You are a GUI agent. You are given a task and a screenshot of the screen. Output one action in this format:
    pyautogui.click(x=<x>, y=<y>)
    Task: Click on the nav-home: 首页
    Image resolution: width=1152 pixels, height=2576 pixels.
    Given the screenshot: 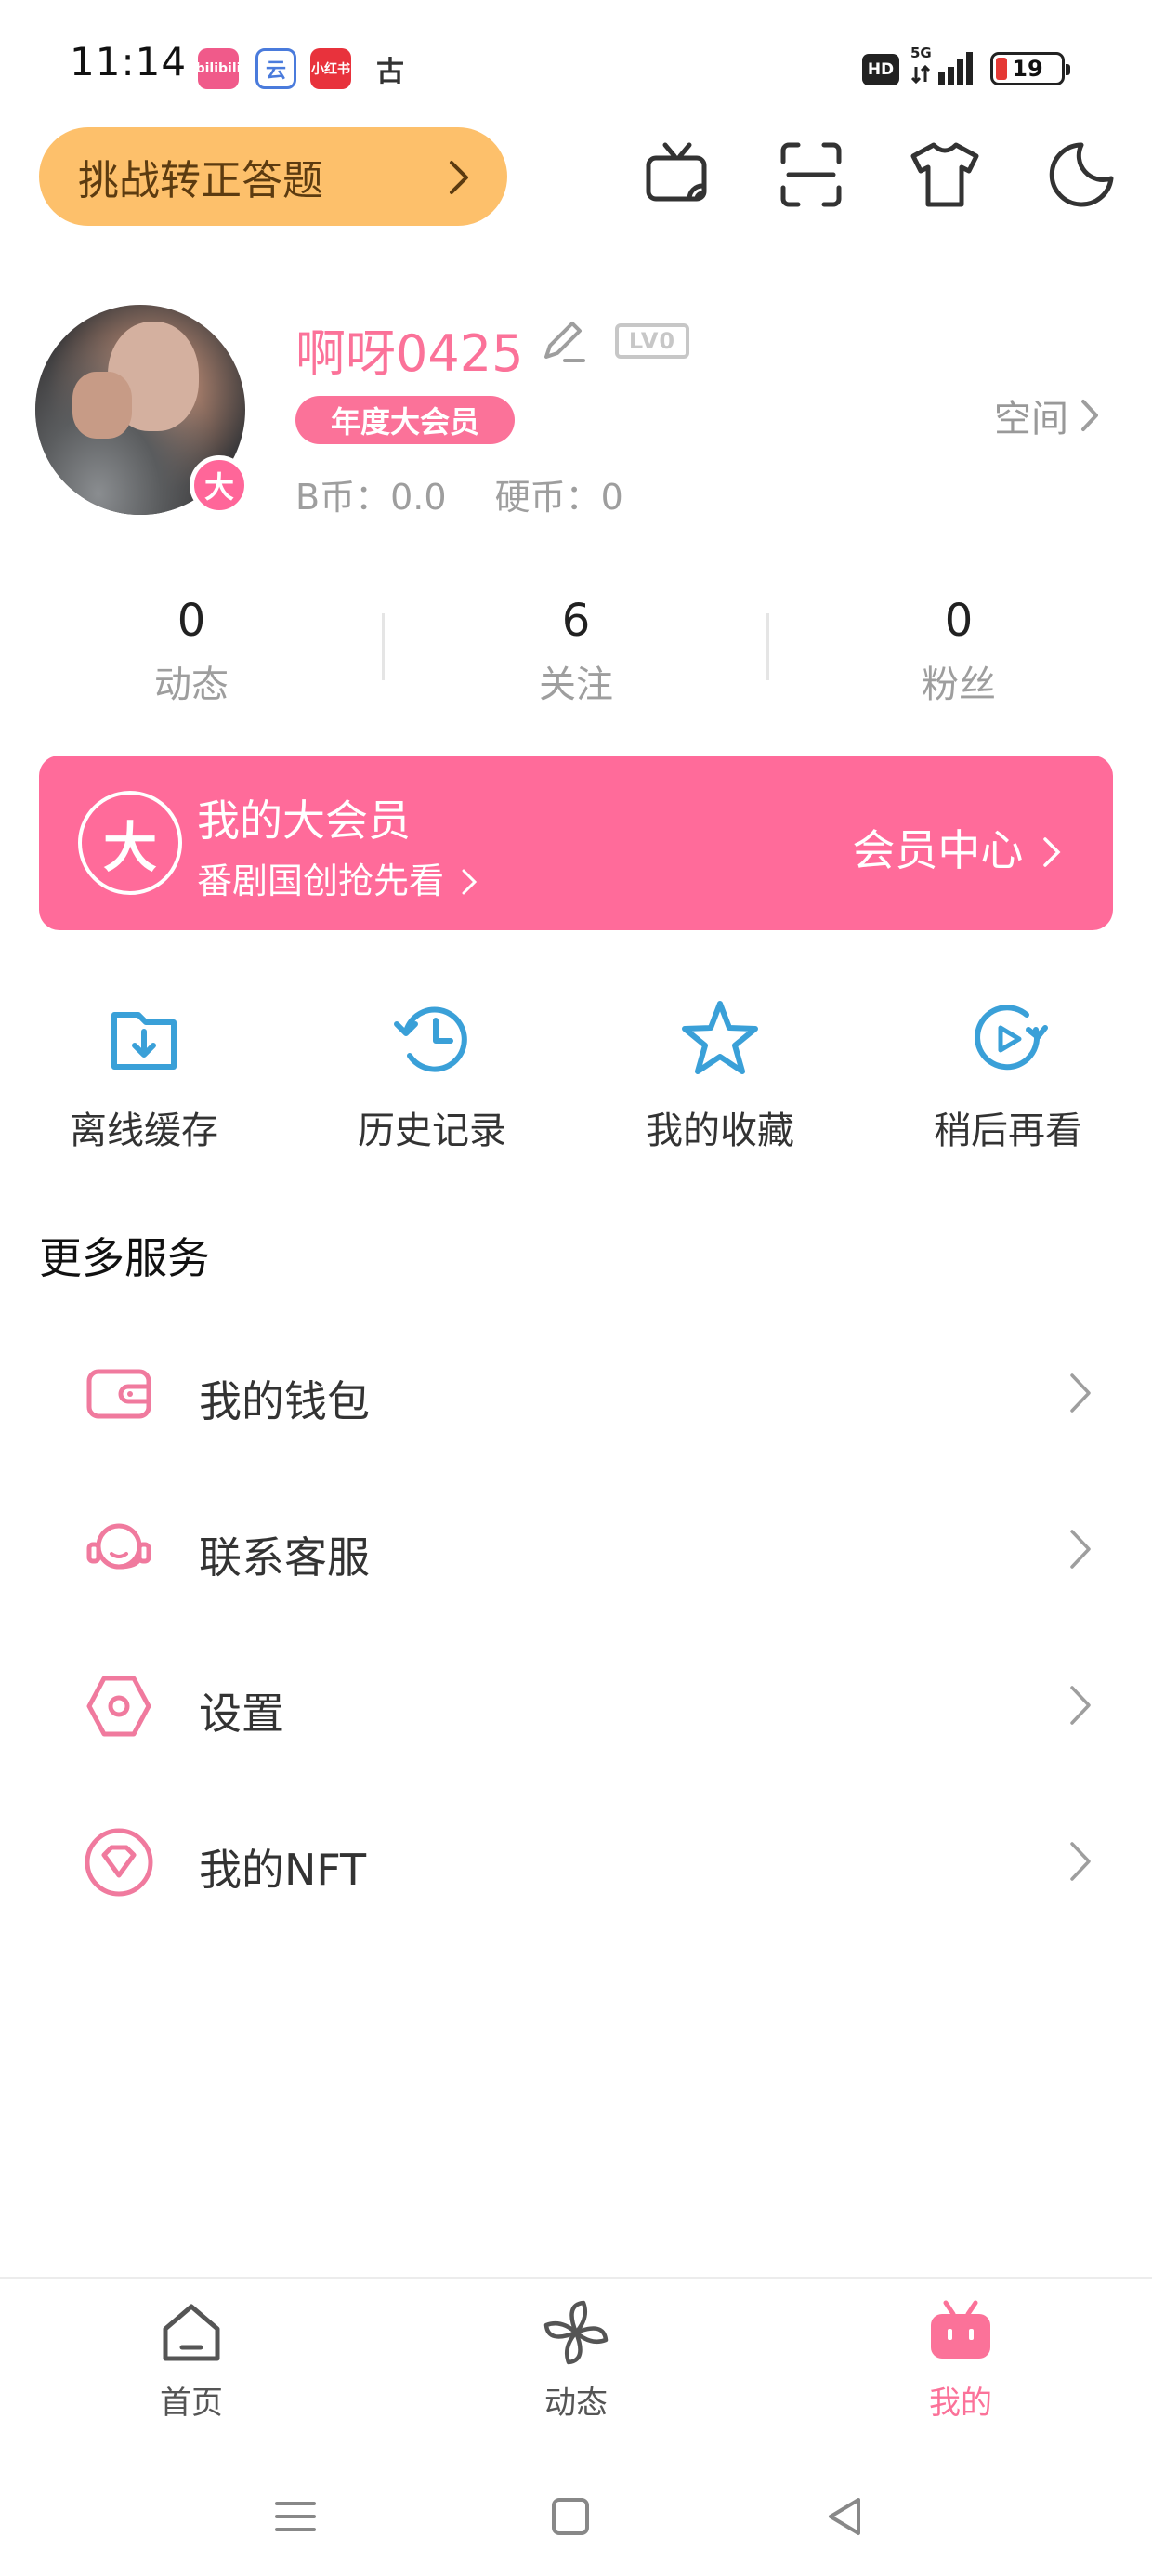 What is the action you would take?
    pyautogui.click(x=191, y=2359)
    